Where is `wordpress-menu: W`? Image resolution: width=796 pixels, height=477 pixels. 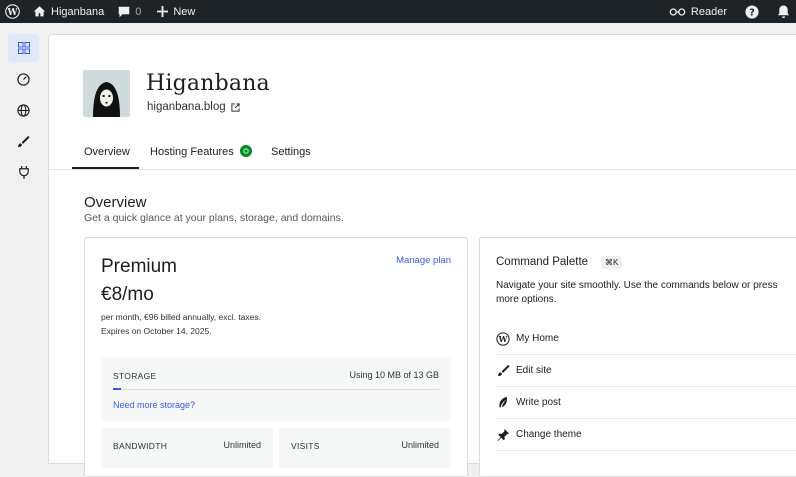 wordpress-menu: W is located at coordinates (12, 11).